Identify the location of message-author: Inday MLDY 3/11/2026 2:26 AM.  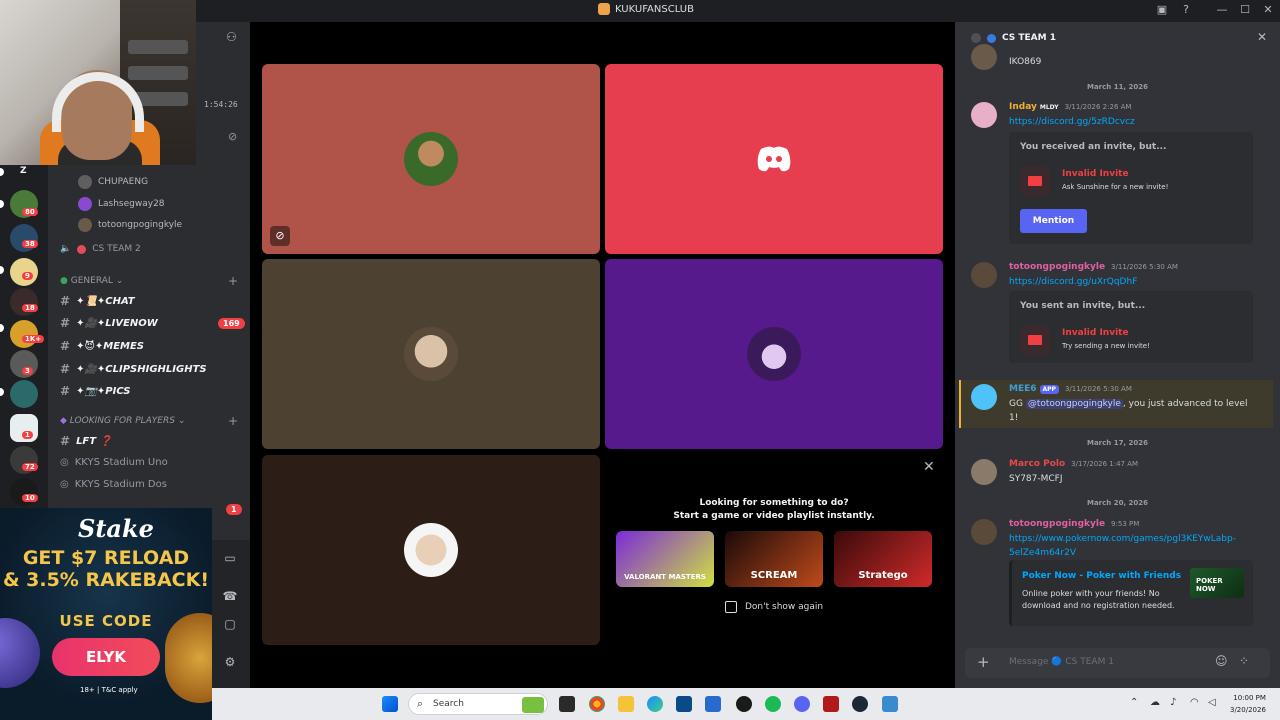
(1070, 107).